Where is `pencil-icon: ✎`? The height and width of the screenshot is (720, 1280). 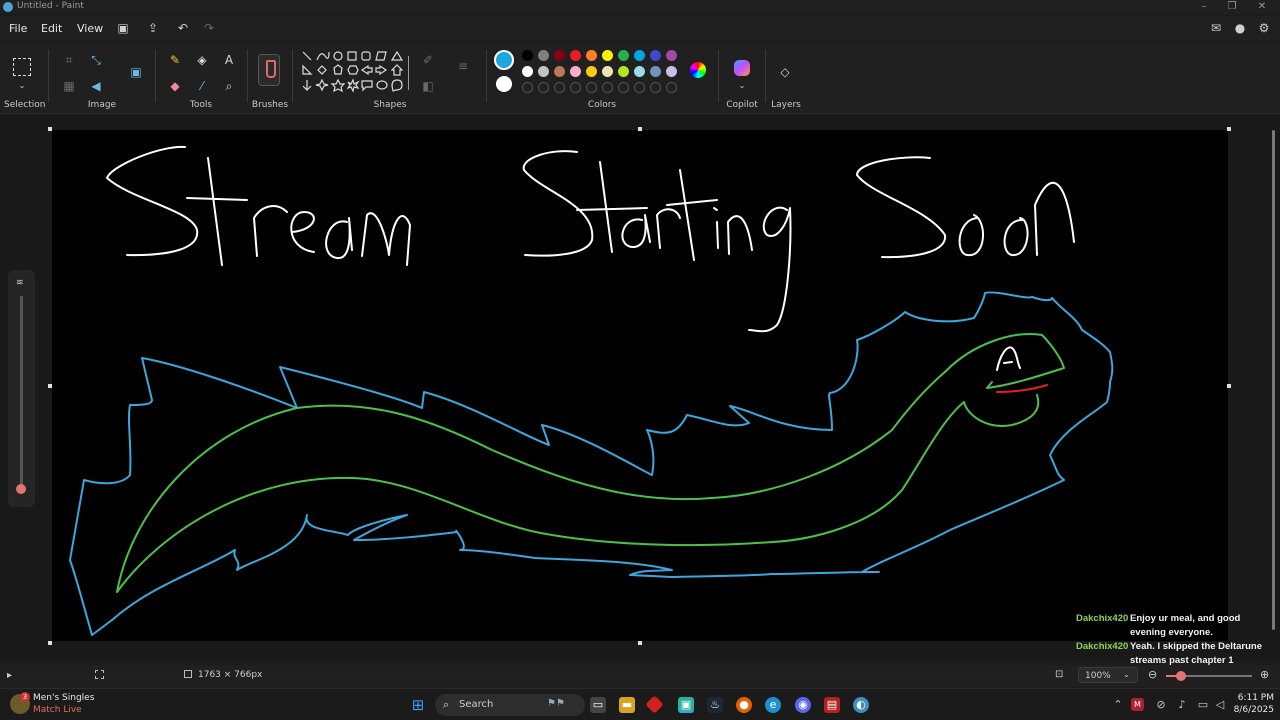 pencil-icon: ✎ is located at coordinates (175, 60).